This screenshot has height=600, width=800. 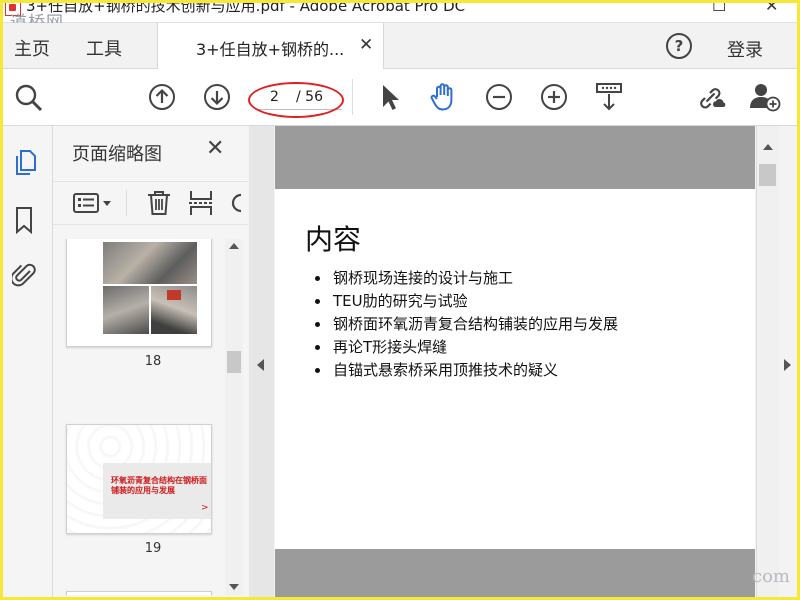 I want to click on thumbnails-scrollbar, so click(x=234, y=417).